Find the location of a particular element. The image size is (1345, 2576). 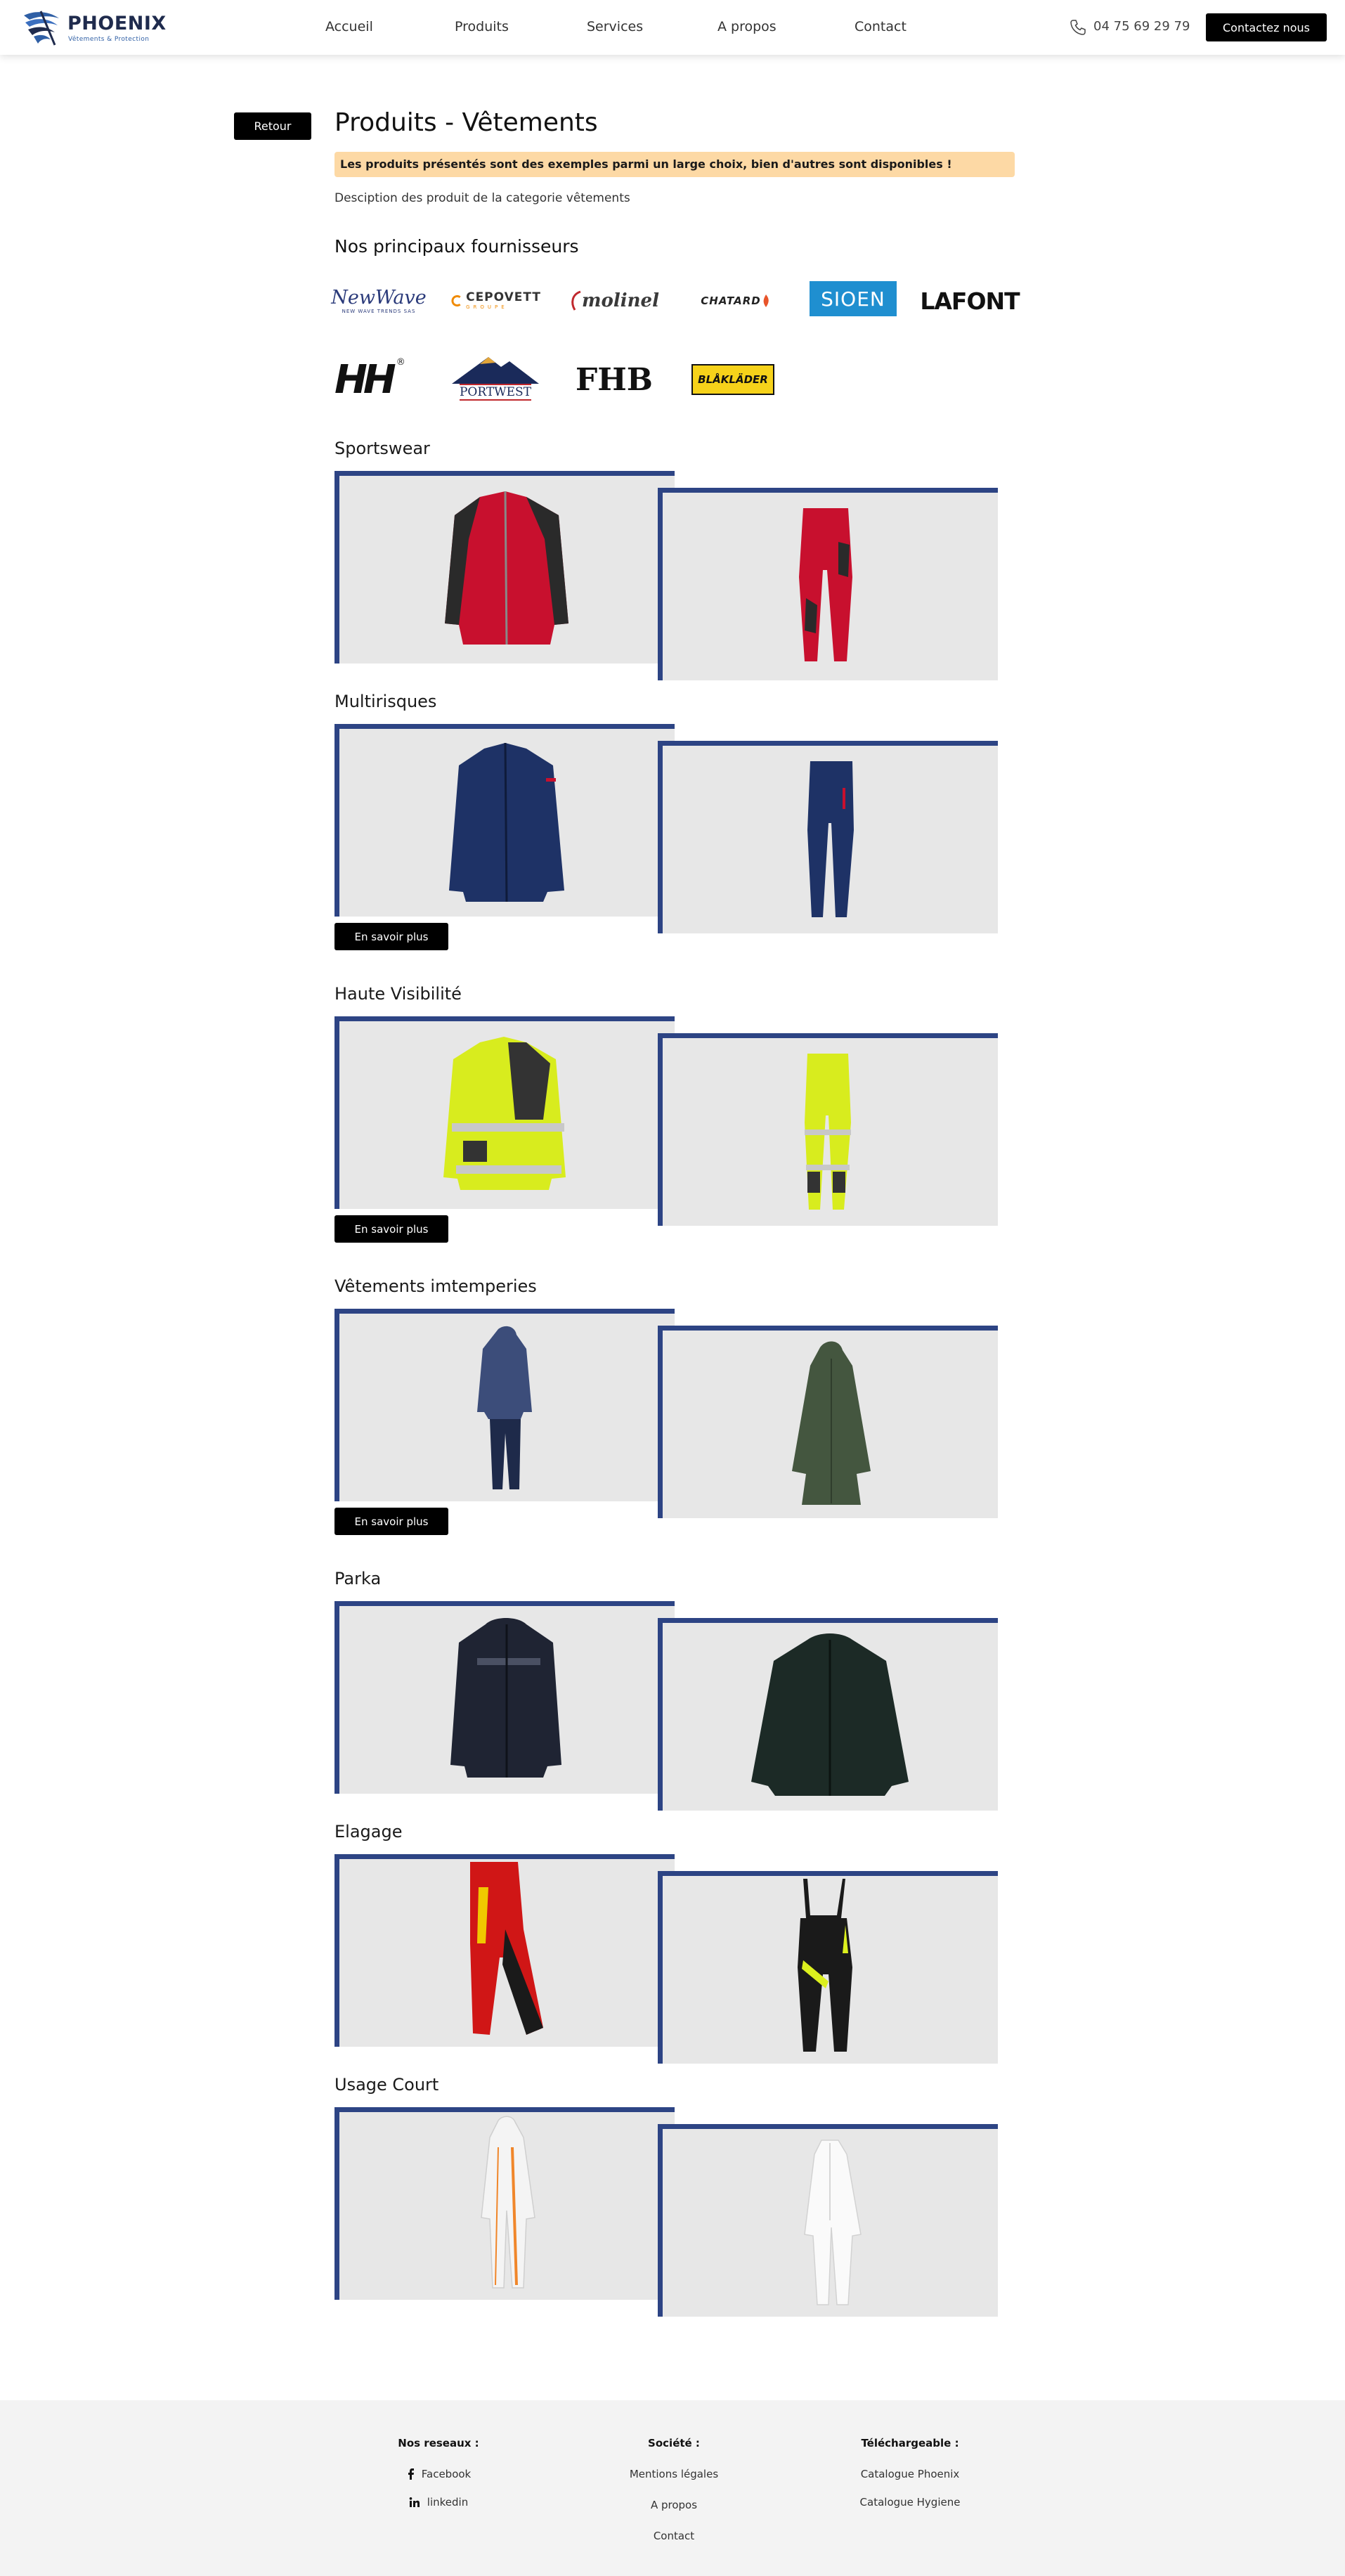

phone-text: 04 75 69 29 79 is located at coordinates (1141, 26).